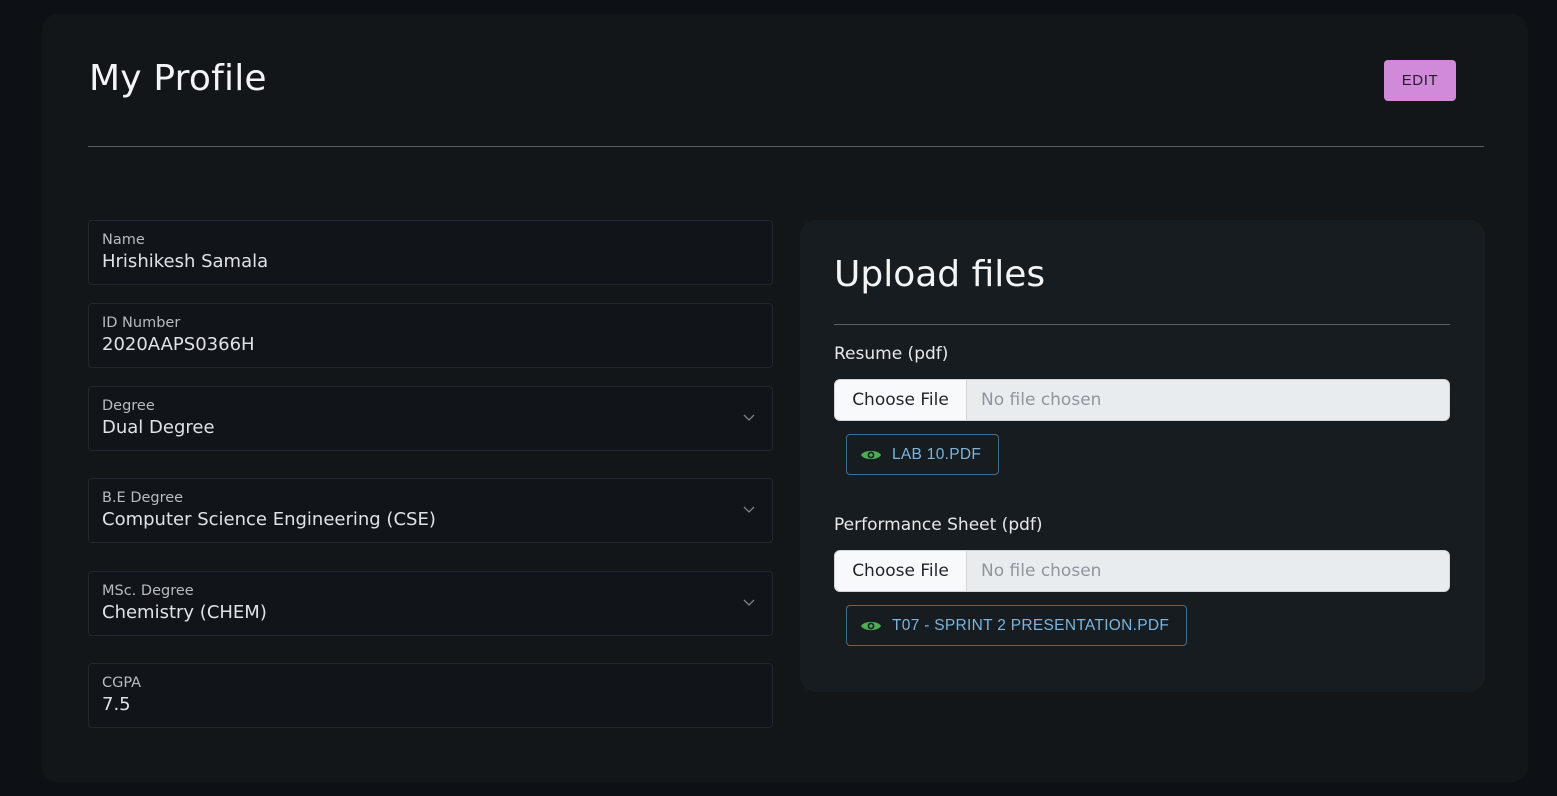 This screenshot has width=1557, height=796. Describe the element at coordinates (1041, 571) in the screenshot. I see `performance-file-status: No file chosen` at that location.